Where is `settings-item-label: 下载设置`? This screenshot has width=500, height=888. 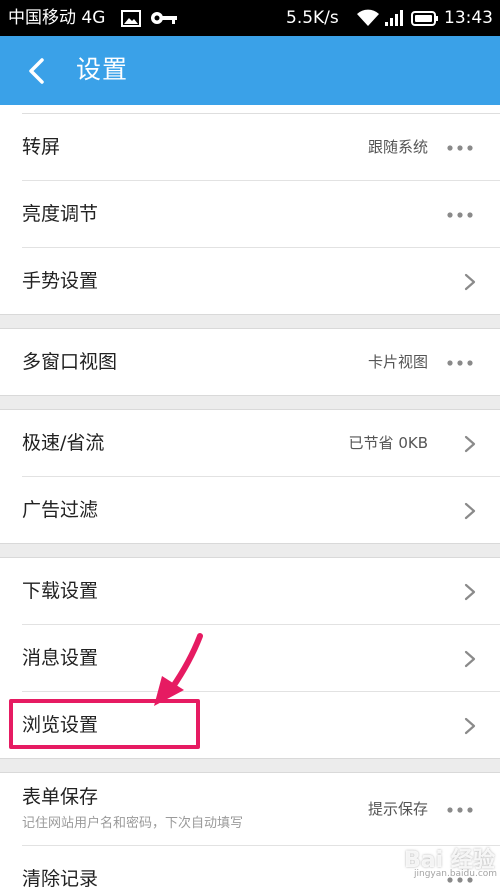
settings-item-label: 下载设置 is located at coordinates (60, 591).